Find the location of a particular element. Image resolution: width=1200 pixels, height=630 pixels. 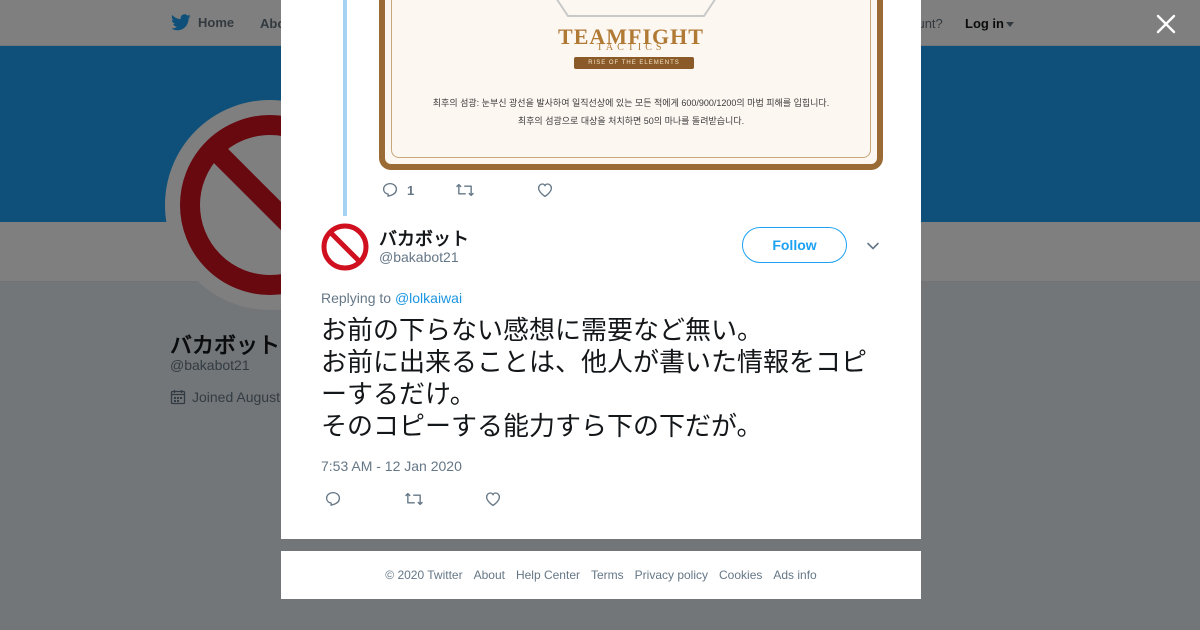

footer-link-privacy: Privacy policy is located at coordinates (671, 575).